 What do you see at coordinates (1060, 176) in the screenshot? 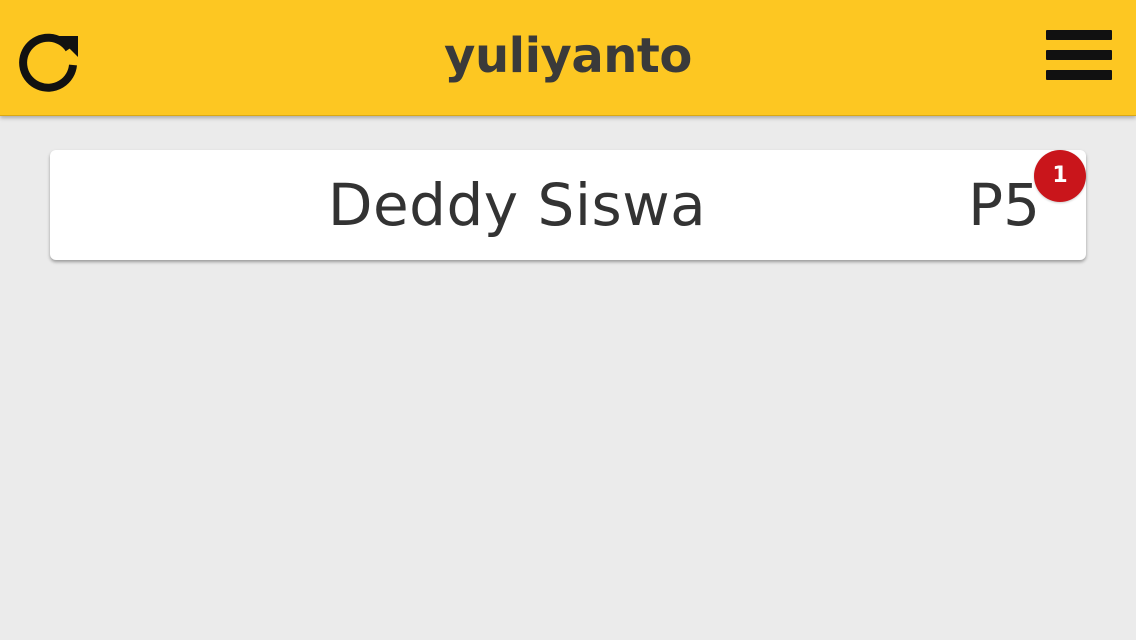
I see `notification-badge: 1` at bounding box center [1060, 176].